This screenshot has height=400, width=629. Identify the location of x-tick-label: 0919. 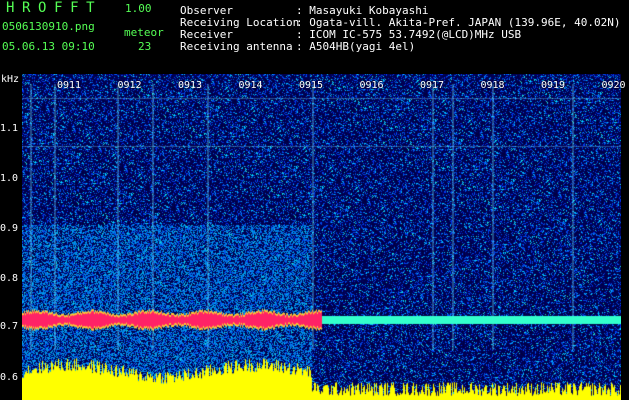
(553, 85).